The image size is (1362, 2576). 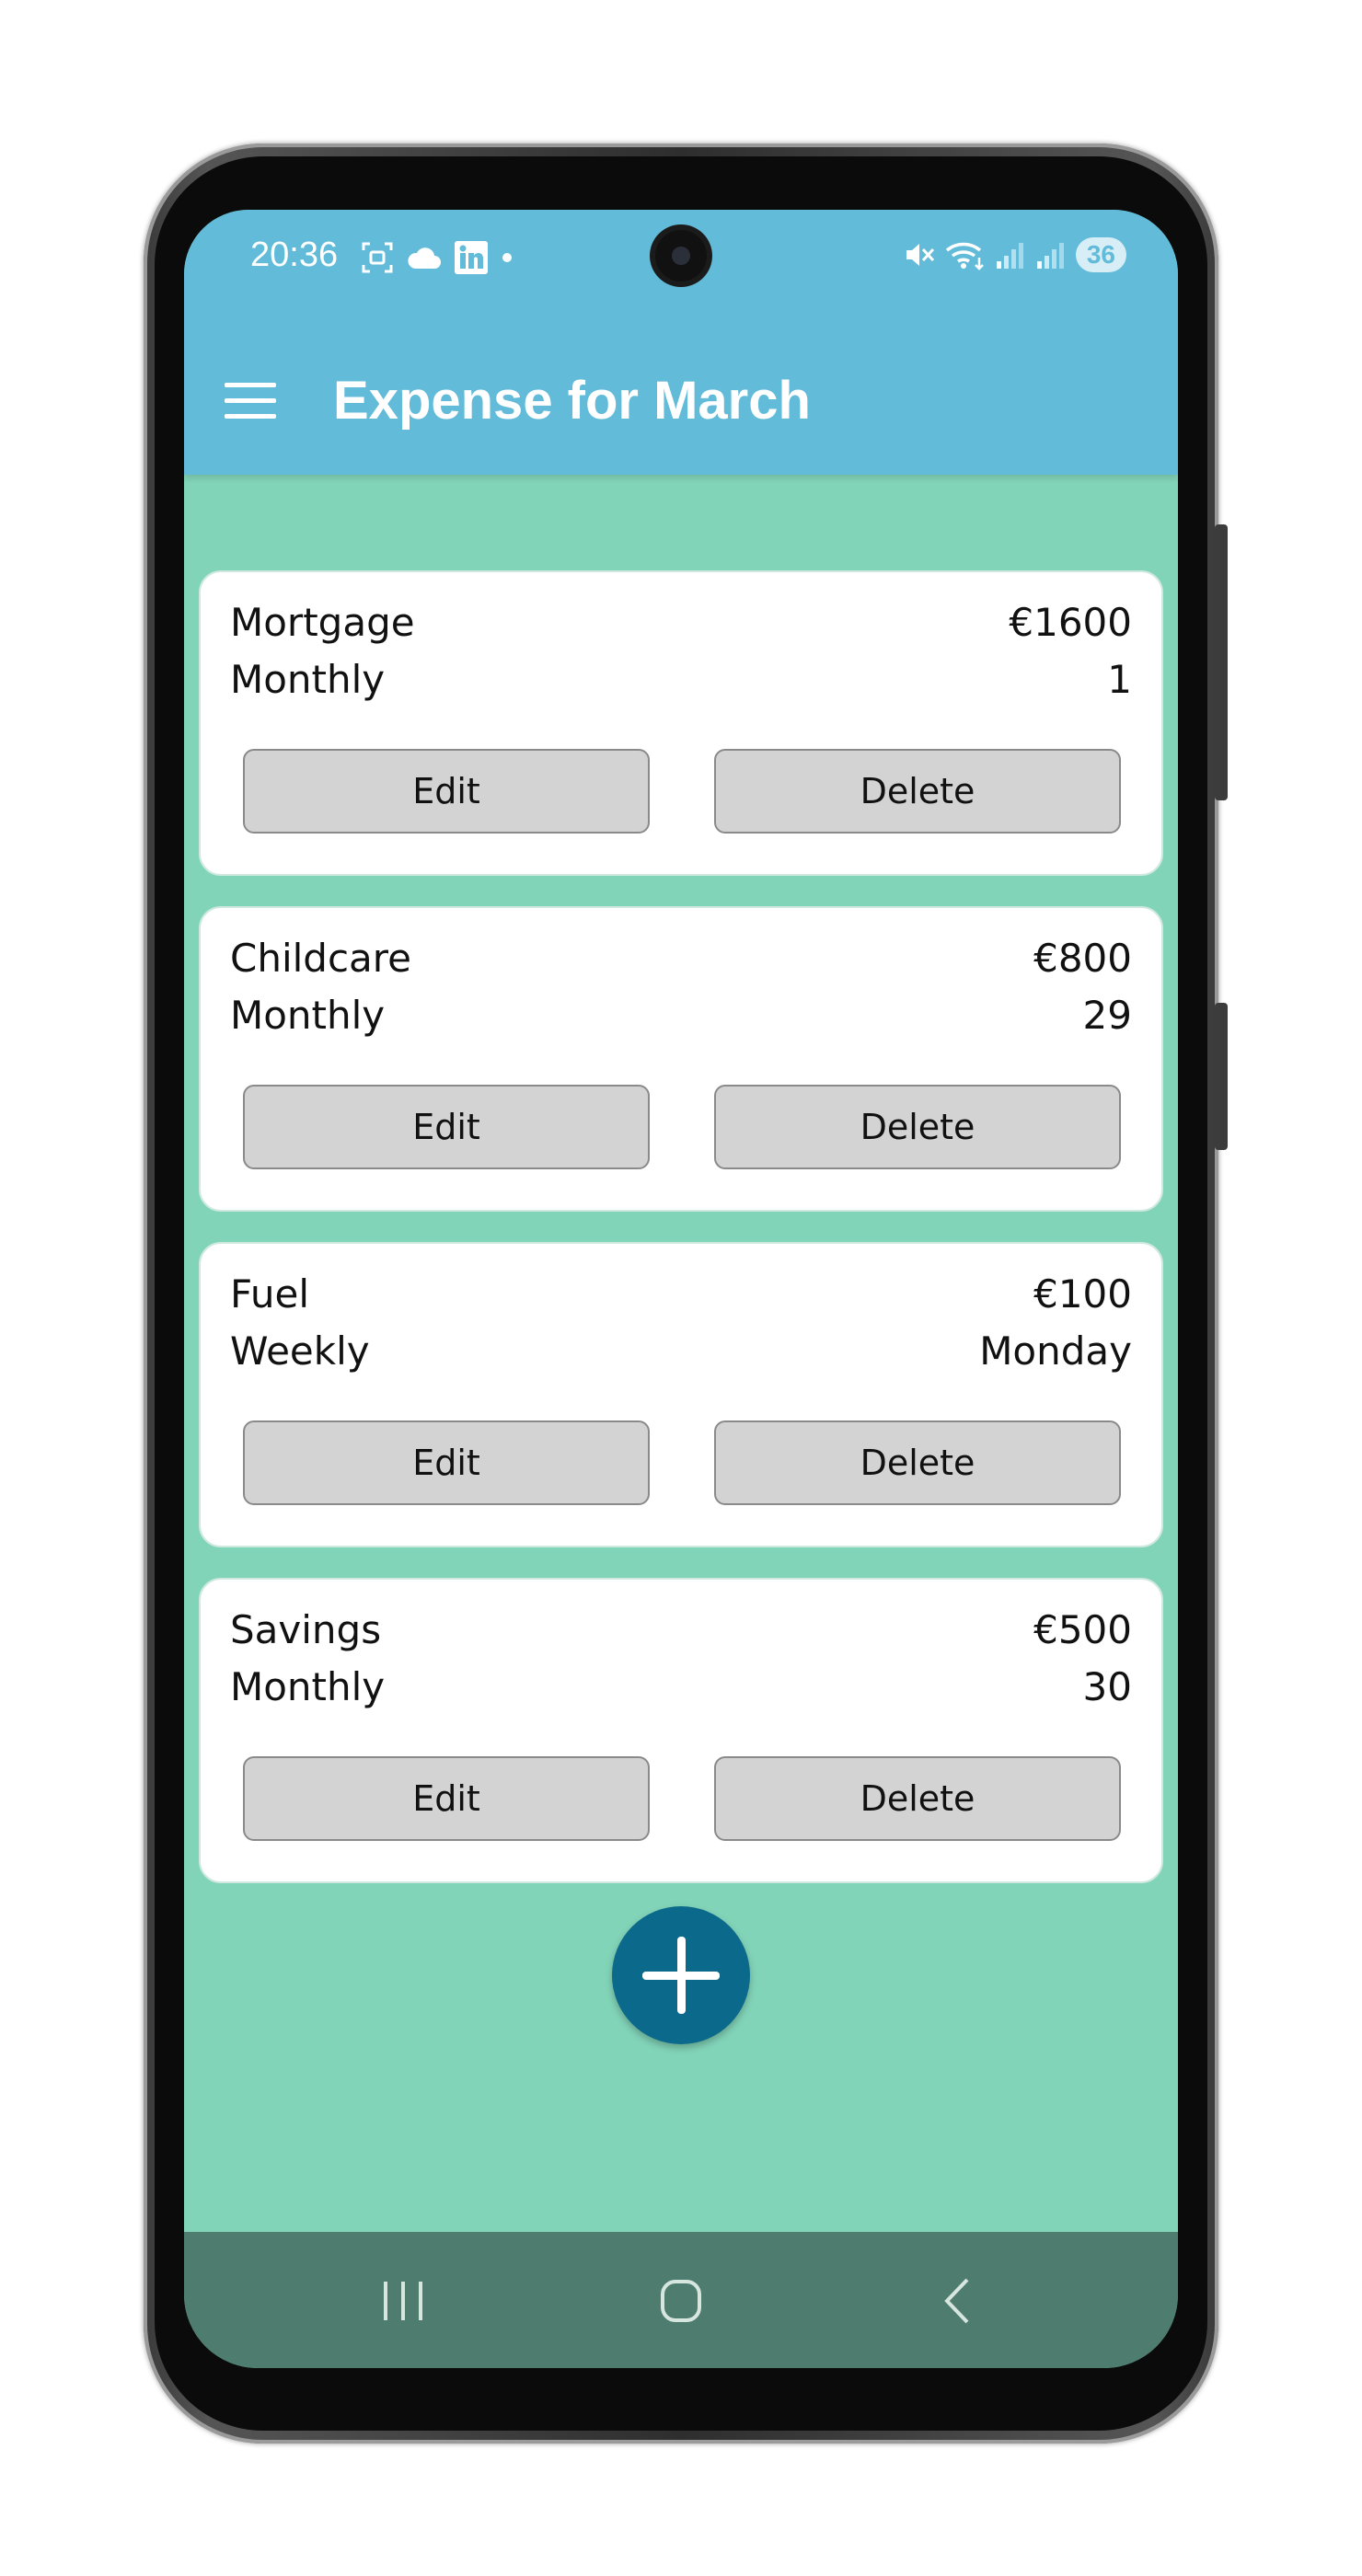 What do you see at coordinates (270, 1294) in the screenshot?
I see `expense-name: Fuel` at bounding box center [270, 1294].